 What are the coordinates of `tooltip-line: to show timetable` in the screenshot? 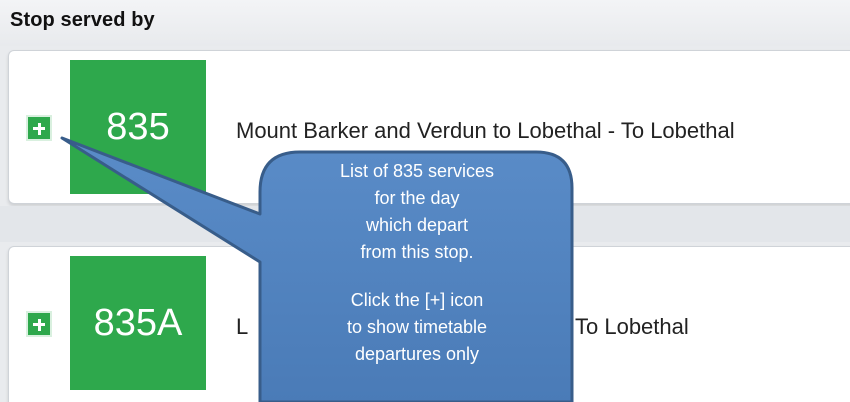 It's located at (417, 327).